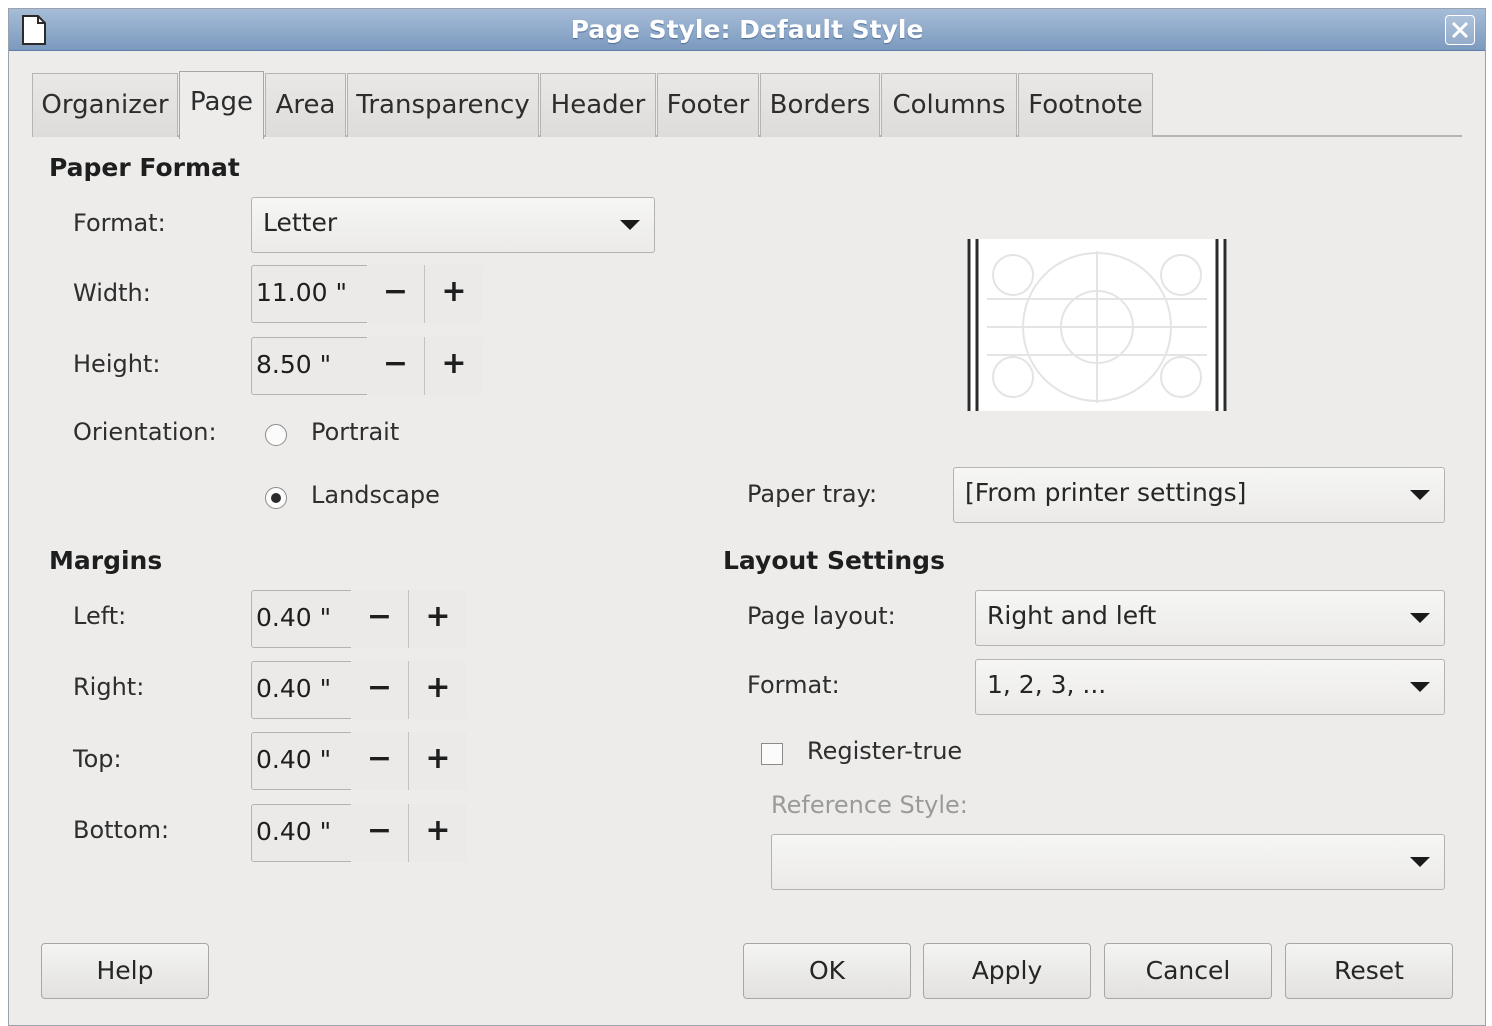  I want to click on ok-button: OK, so click(827, 971).